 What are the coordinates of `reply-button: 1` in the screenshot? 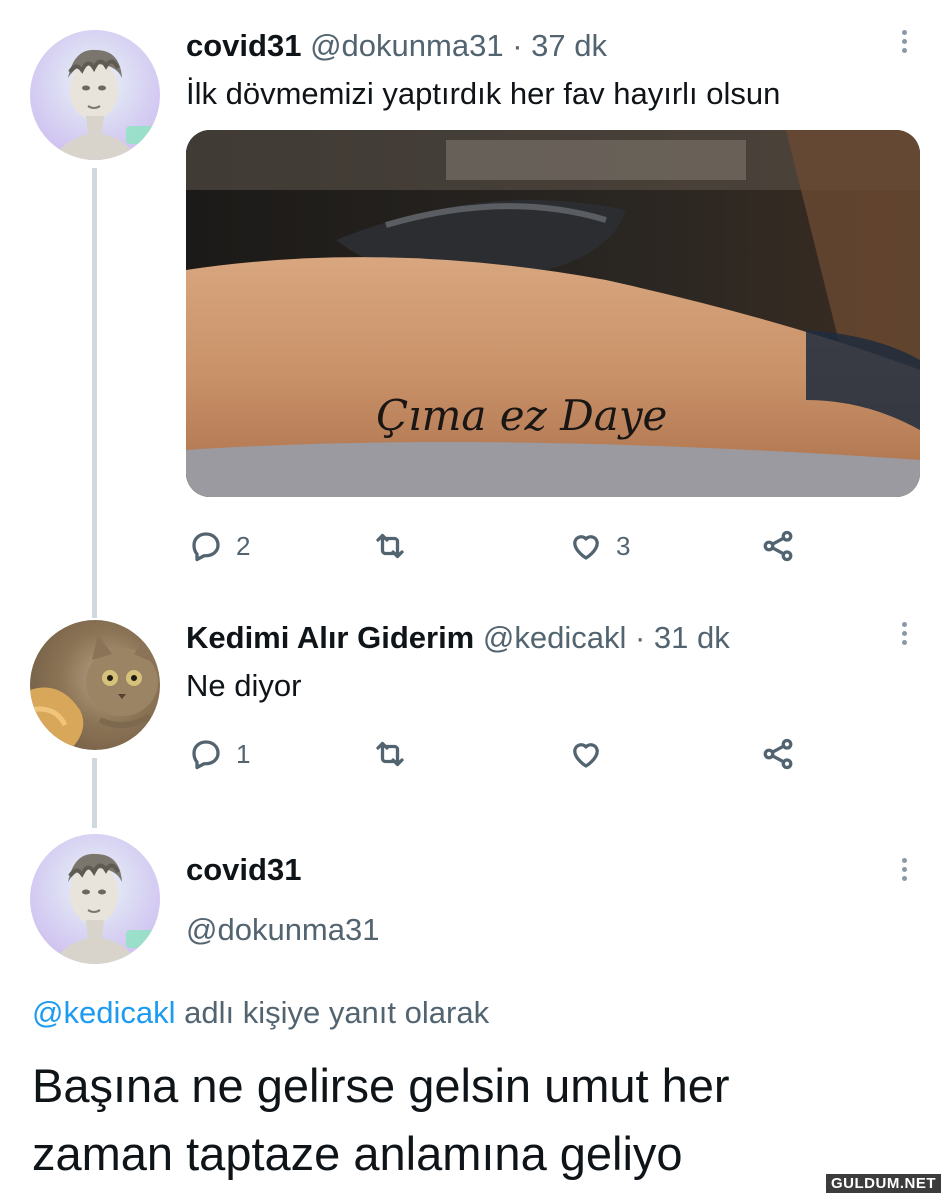 It's located at (219, 754).